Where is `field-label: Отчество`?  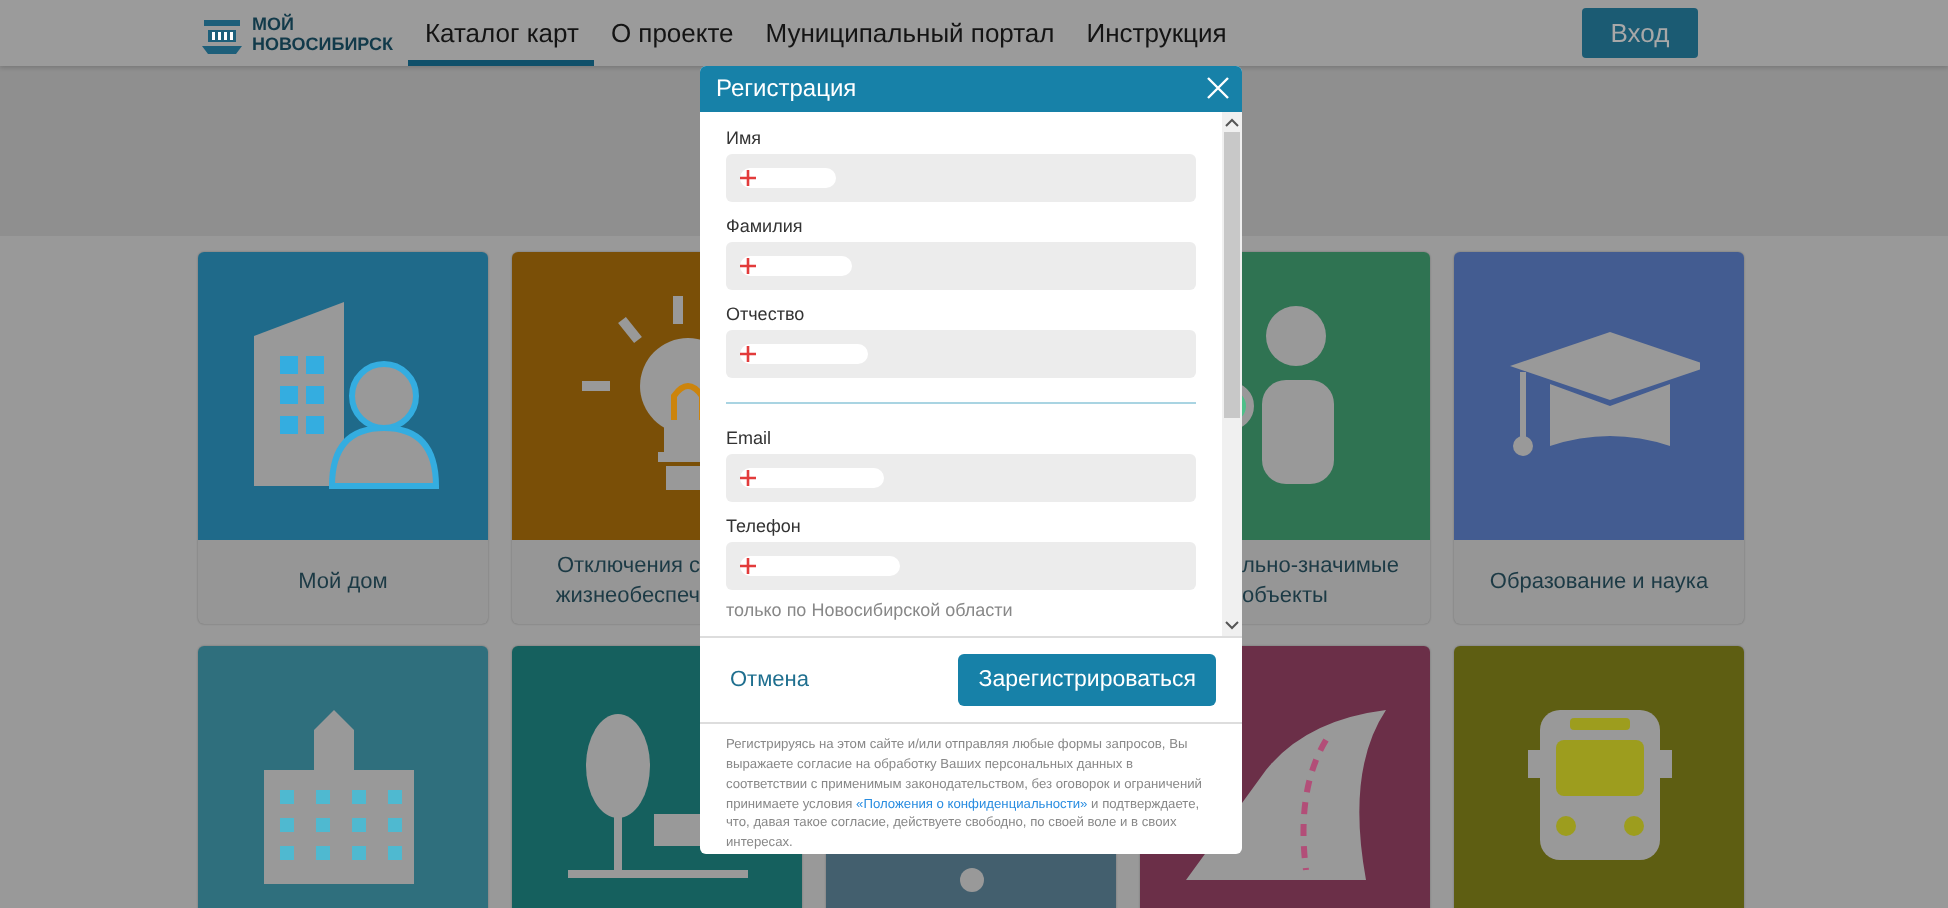
field-label: Отчество is located at coordinates (766, 313).